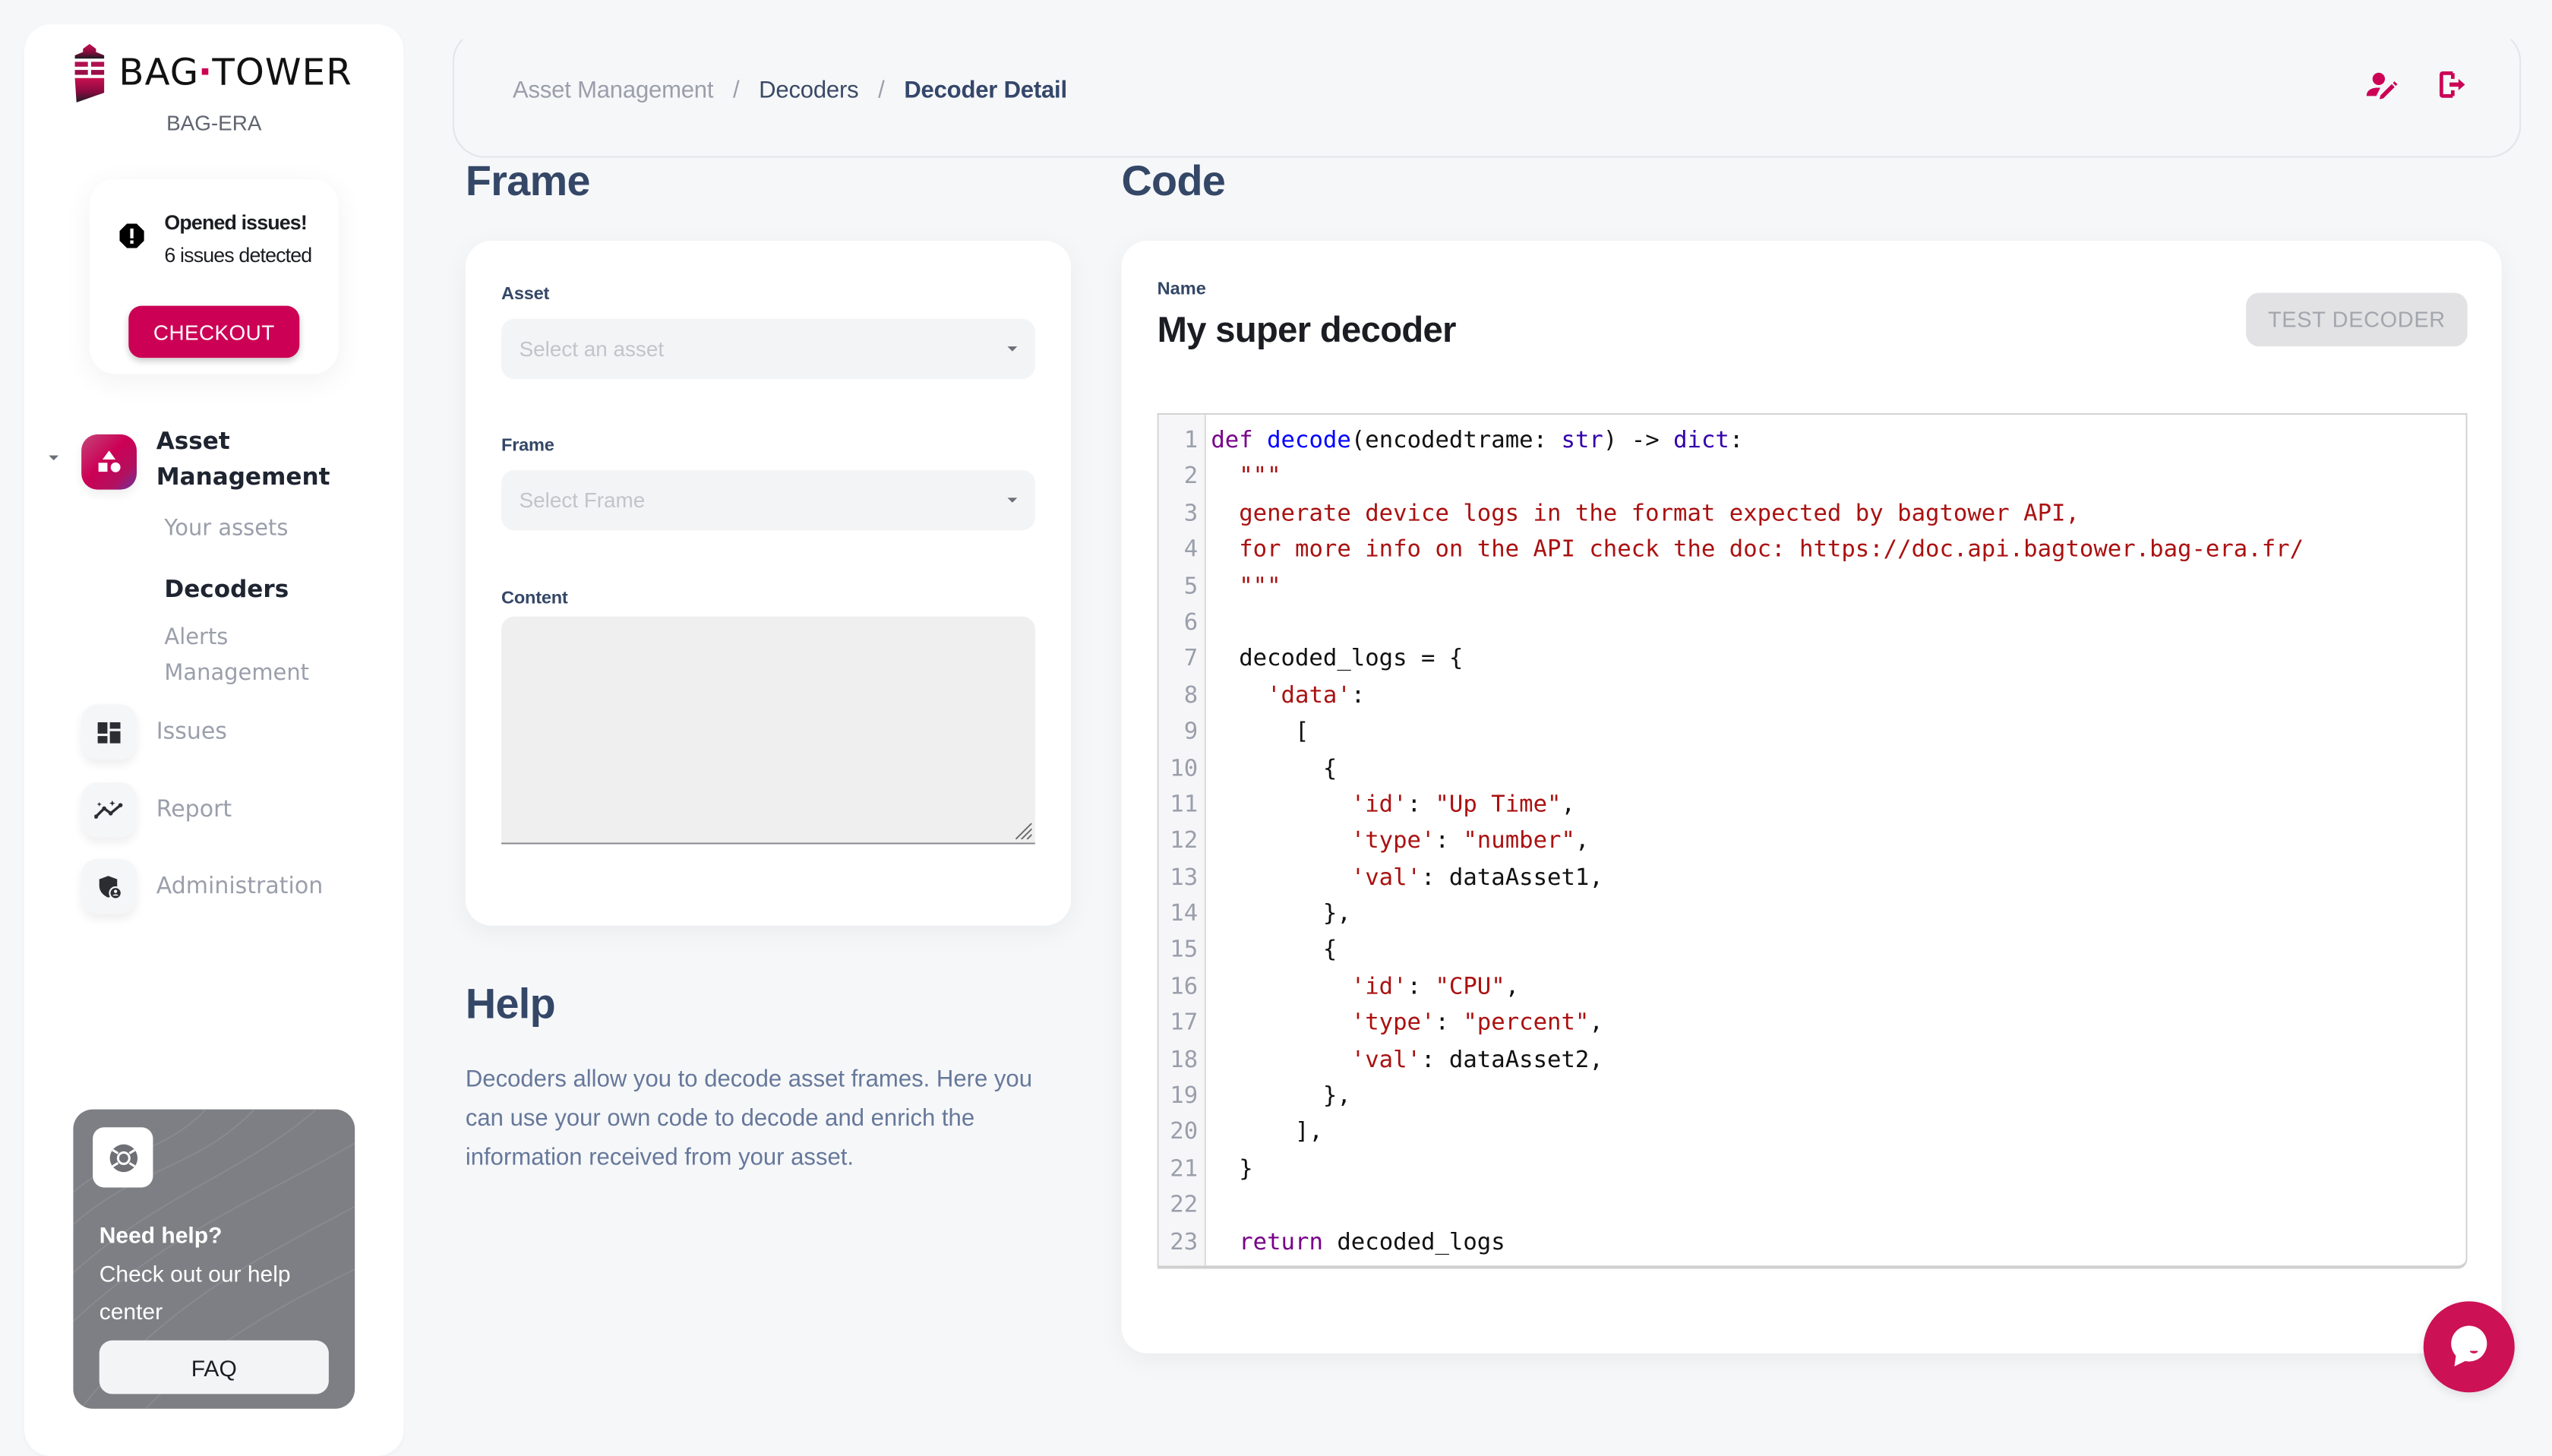  What do you see at coordinates (1191, 477) in the screenshot?
I see `line-number: 2` at bounding box center [1191, 477].